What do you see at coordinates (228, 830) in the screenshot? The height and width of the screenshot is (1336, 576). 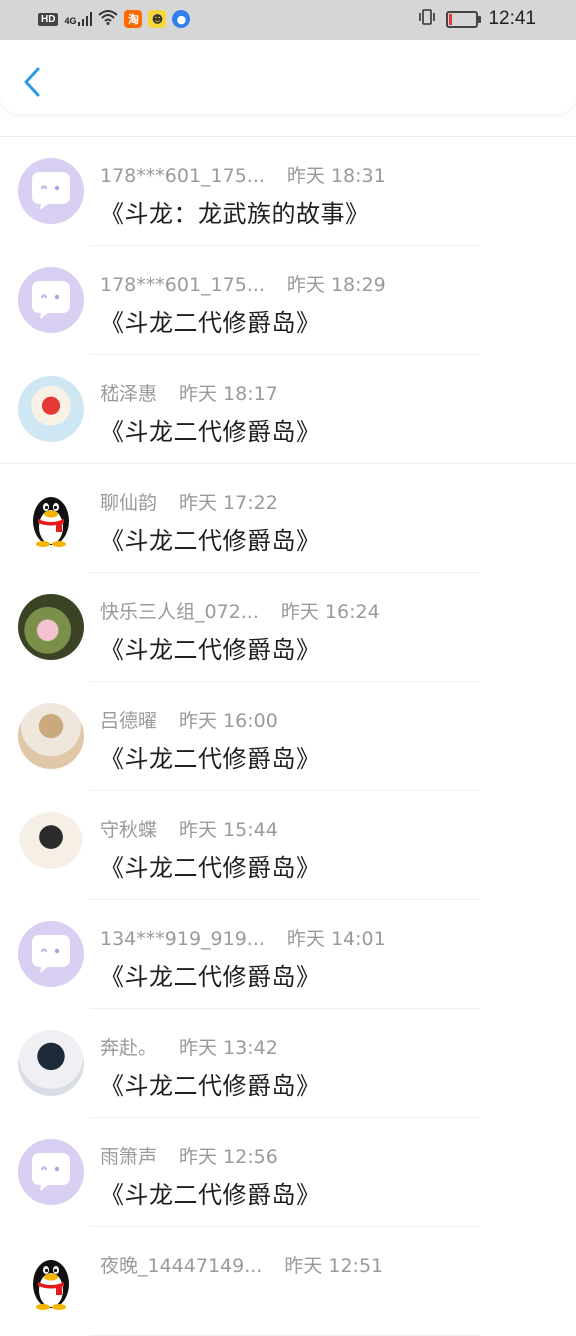 I see `message-time: 昨天 15:44` at bounding box center [228, 830].